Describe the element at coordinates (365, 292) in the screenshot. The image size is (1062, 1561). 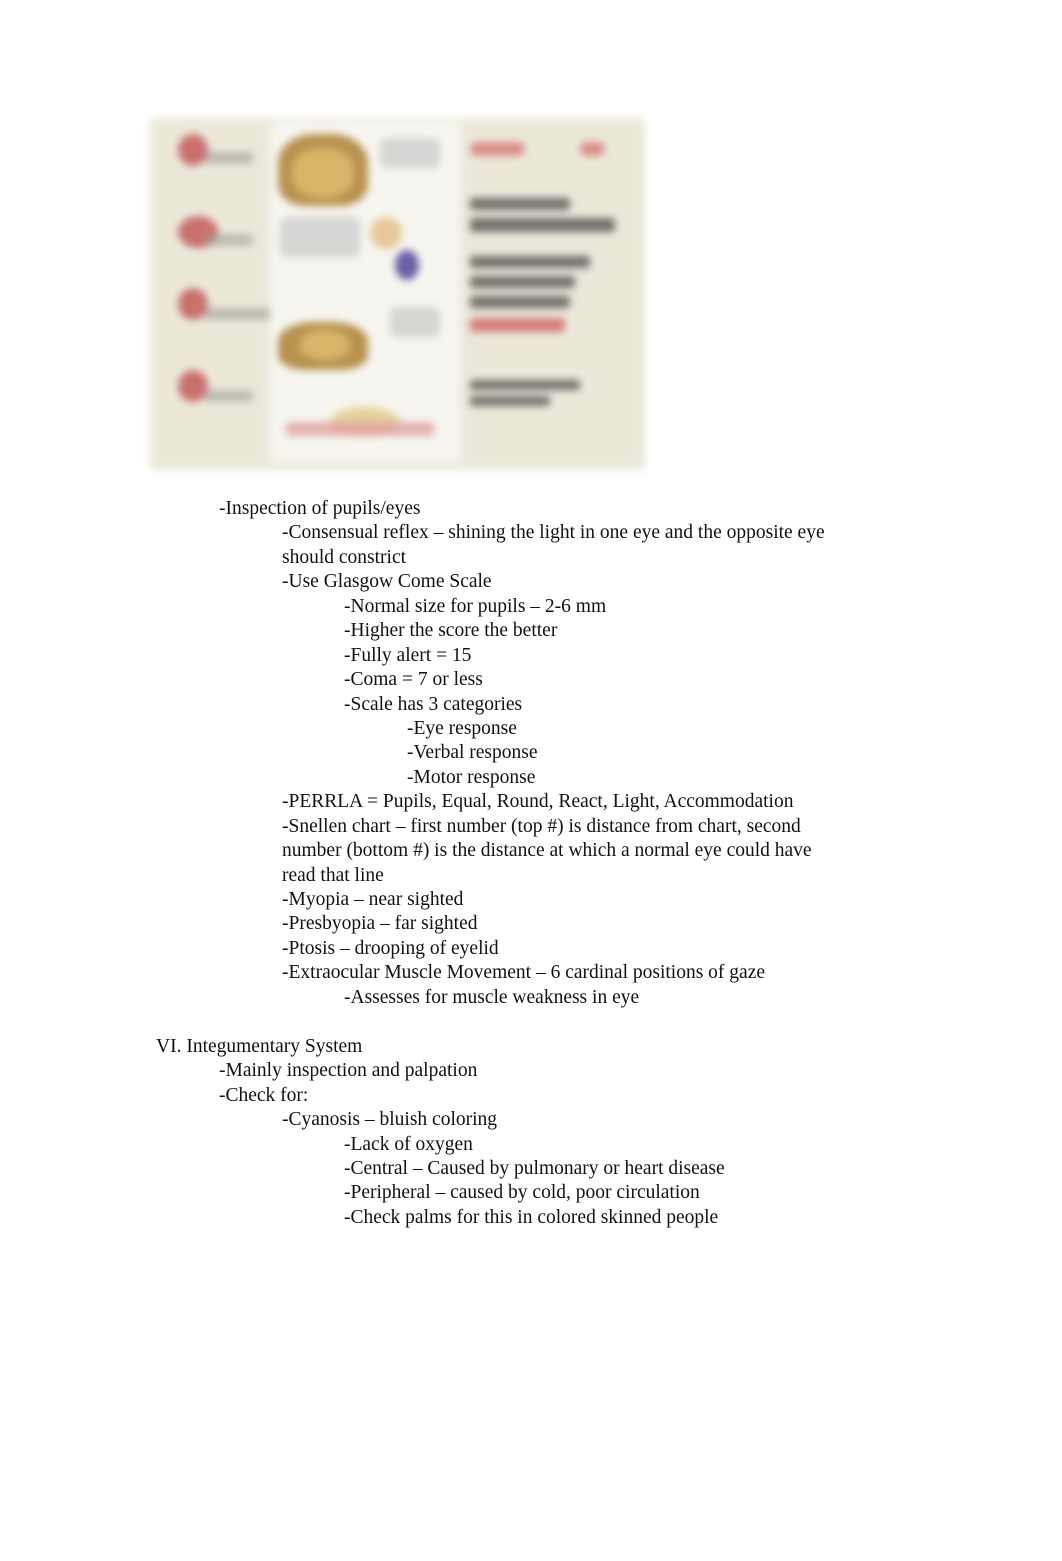
I see `illustration-faces-column` at that location.